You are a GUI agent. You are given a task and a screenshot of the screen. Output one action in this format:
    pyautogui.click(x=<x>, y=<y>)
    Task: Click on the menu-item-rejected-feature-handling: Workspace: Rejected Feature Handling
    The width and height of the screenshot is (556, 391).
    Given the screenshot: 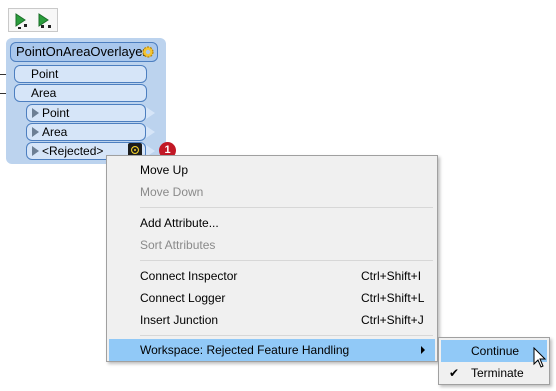 What is the action you would take?
    pyautogui.click(x=272, y=350)
    